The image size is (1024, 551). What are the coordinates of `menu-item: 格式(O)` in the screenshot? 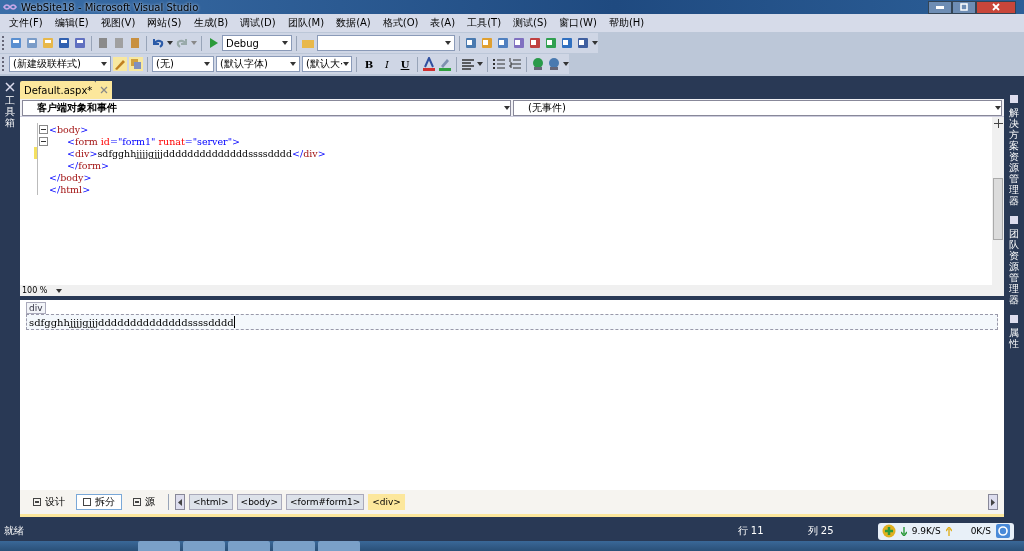 It's located at (400, 23).